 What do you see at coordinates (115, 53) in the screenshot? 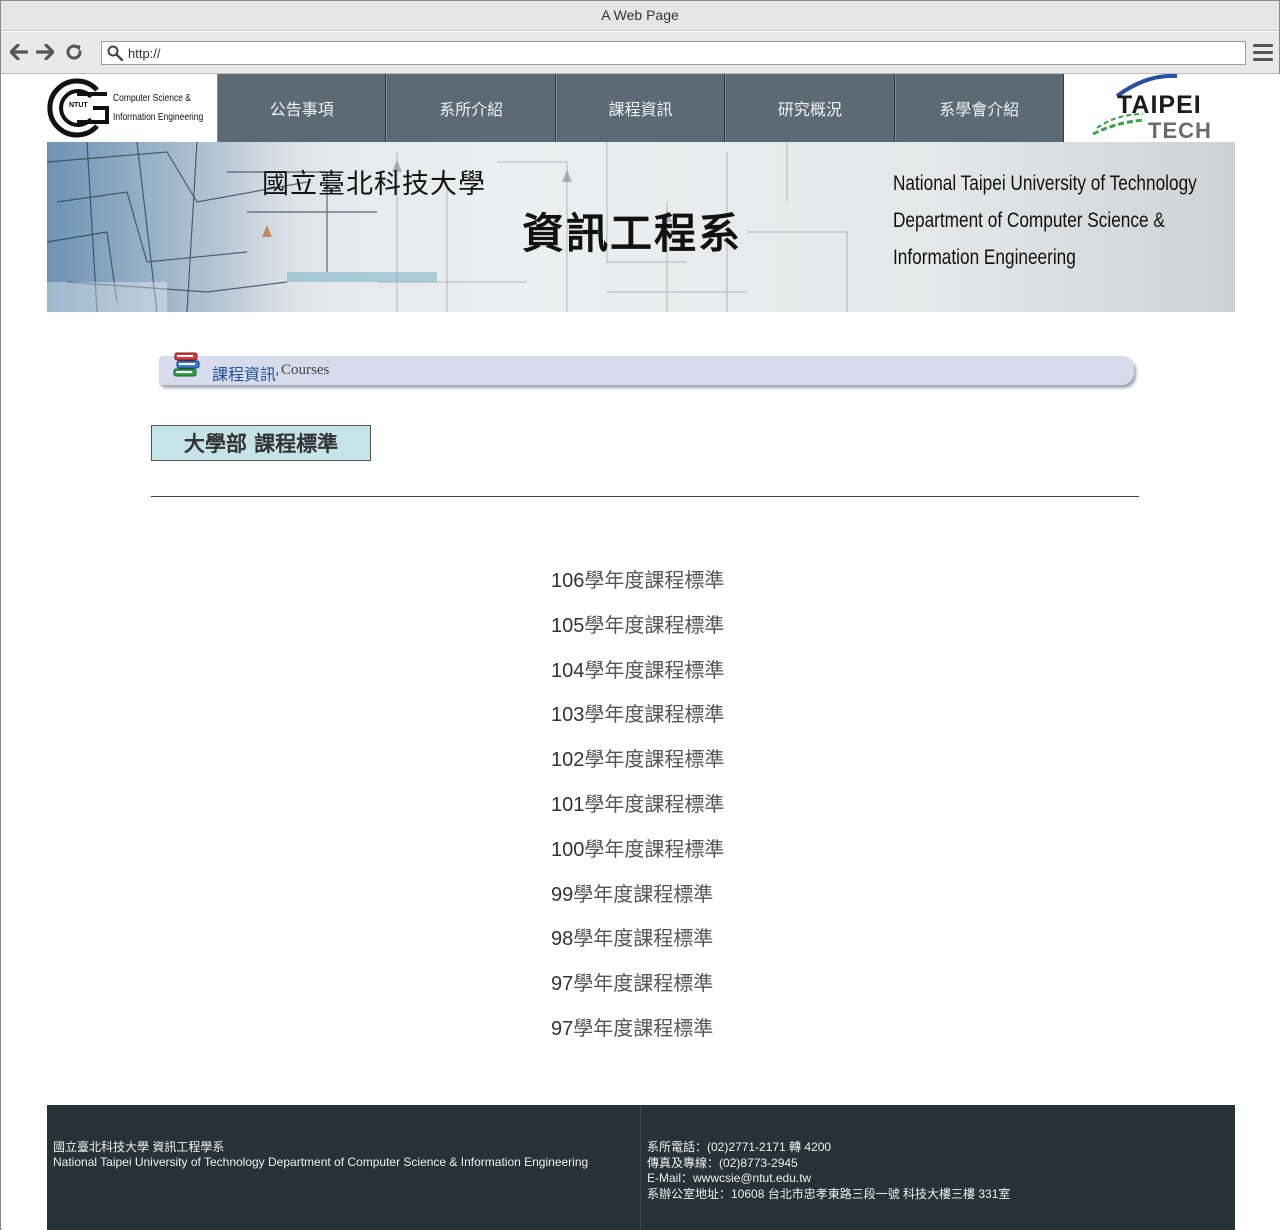
I see `search-icon` at bounding box center [115, 53].